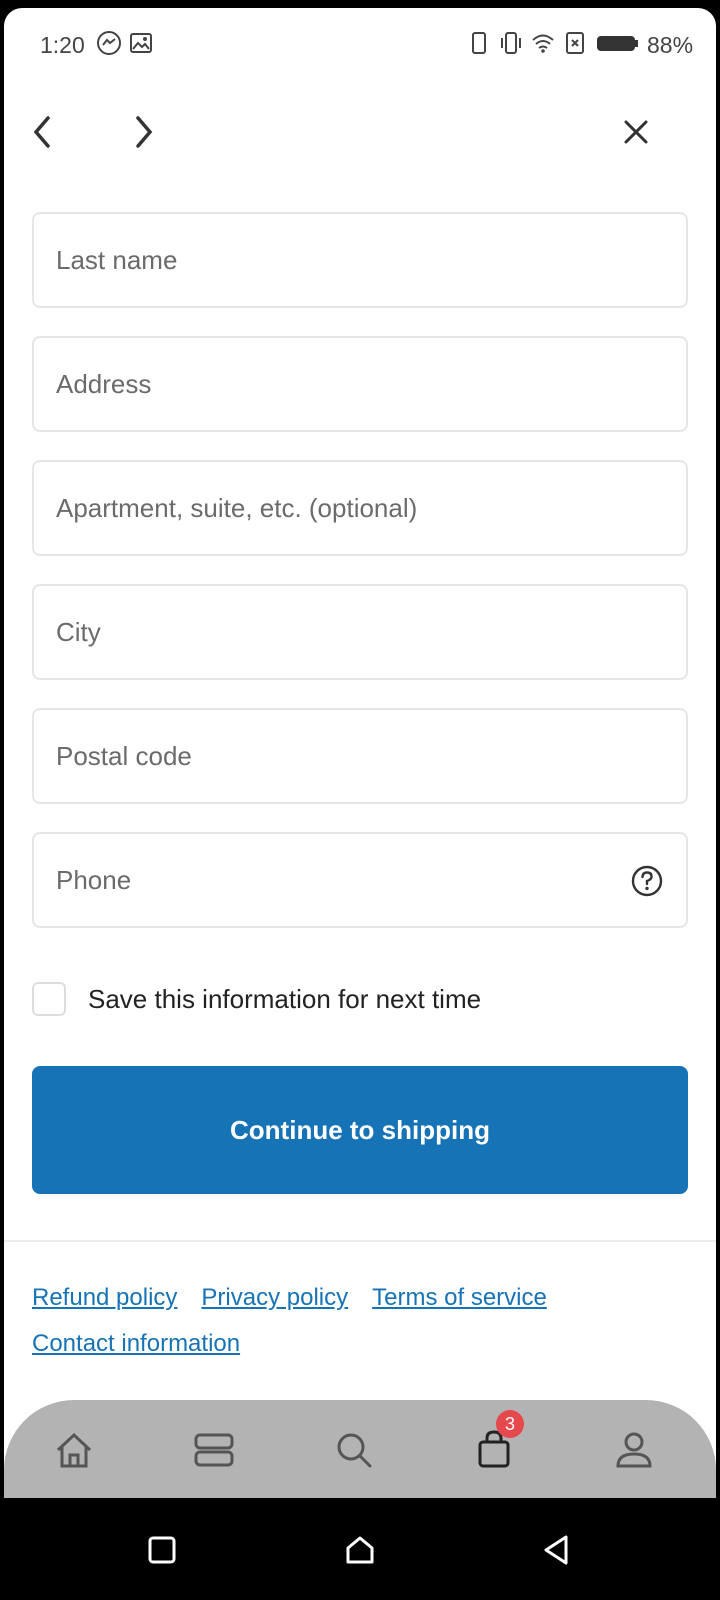 Image resolution: width=720 pixels, height=1600 pixels. I want to click on chevron-right-icon, so click(144, 132).